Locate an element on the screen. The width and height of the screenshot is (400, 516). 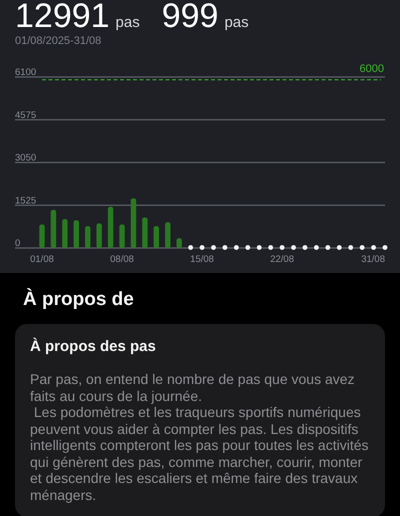
y-tick-label: 6100 is located at coordinates (25, 72).